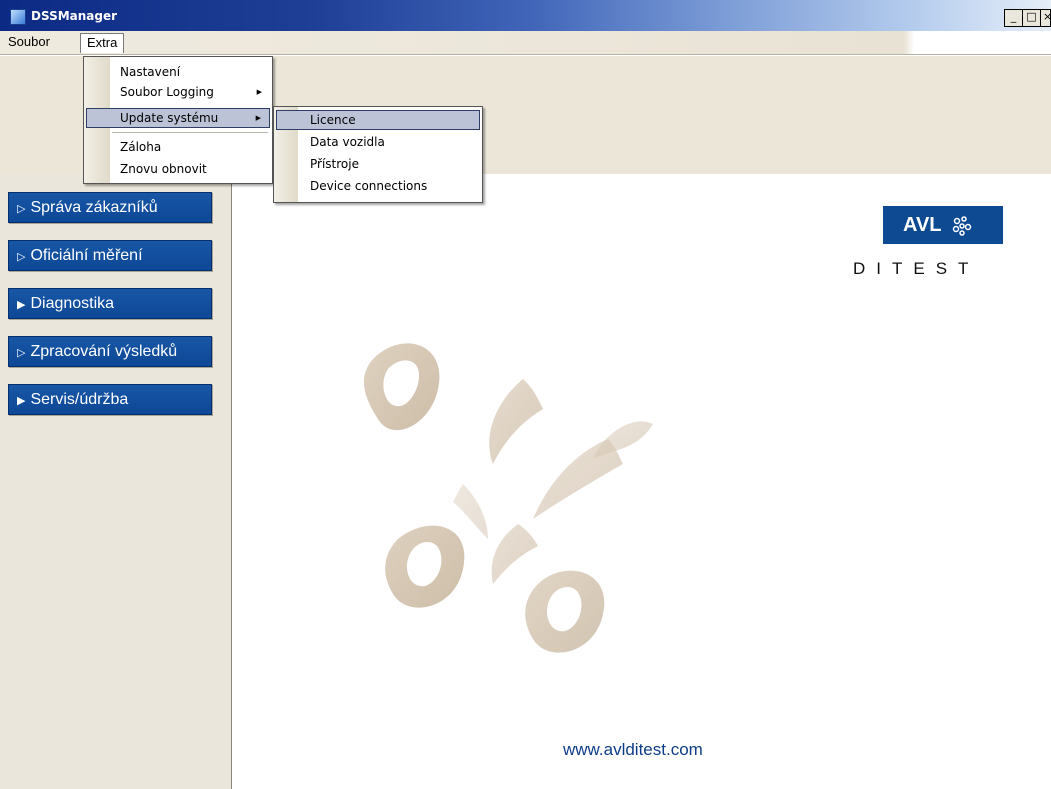 This screenshot has height=789, width=1051. What do you see at coordinates (962, 226) in the screenshot?
I see `avl-mark-icon` at bounding box center [962, 226].